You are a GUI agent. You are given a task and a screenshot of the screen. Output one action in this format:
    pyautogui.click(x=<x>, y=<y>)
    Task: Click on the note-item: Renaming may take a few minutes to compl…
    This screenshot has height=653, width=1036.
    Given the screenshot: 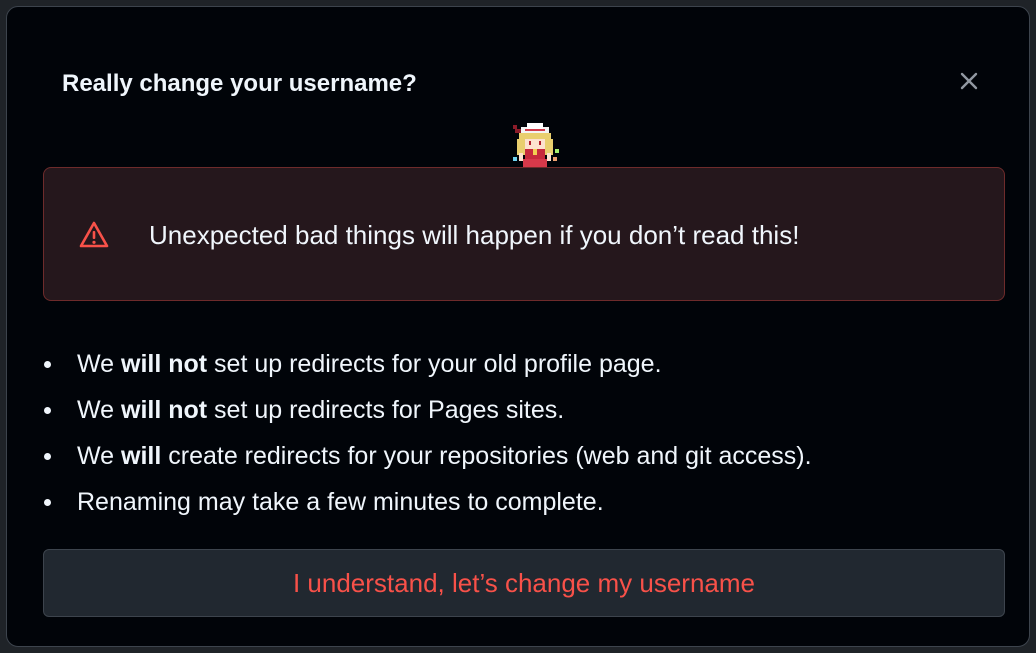 What is the action you would take?
    pyautogui.click(x=424, y=502)
    